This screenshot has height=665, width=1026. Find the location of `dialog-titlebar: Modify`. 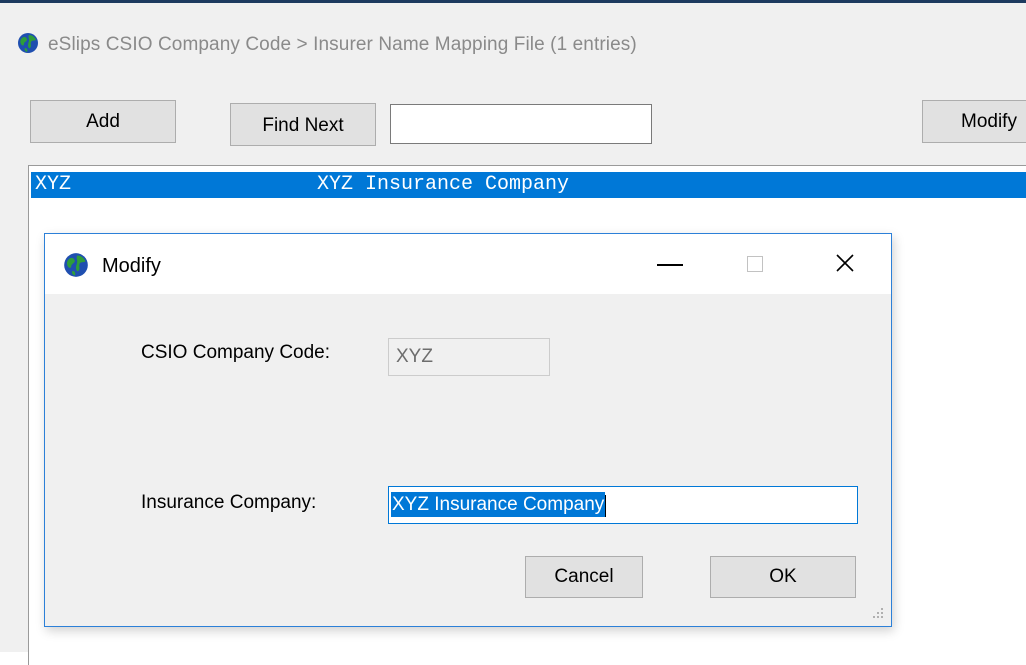

dialog-titlebar: Modify is located at coordinates (468, 264).